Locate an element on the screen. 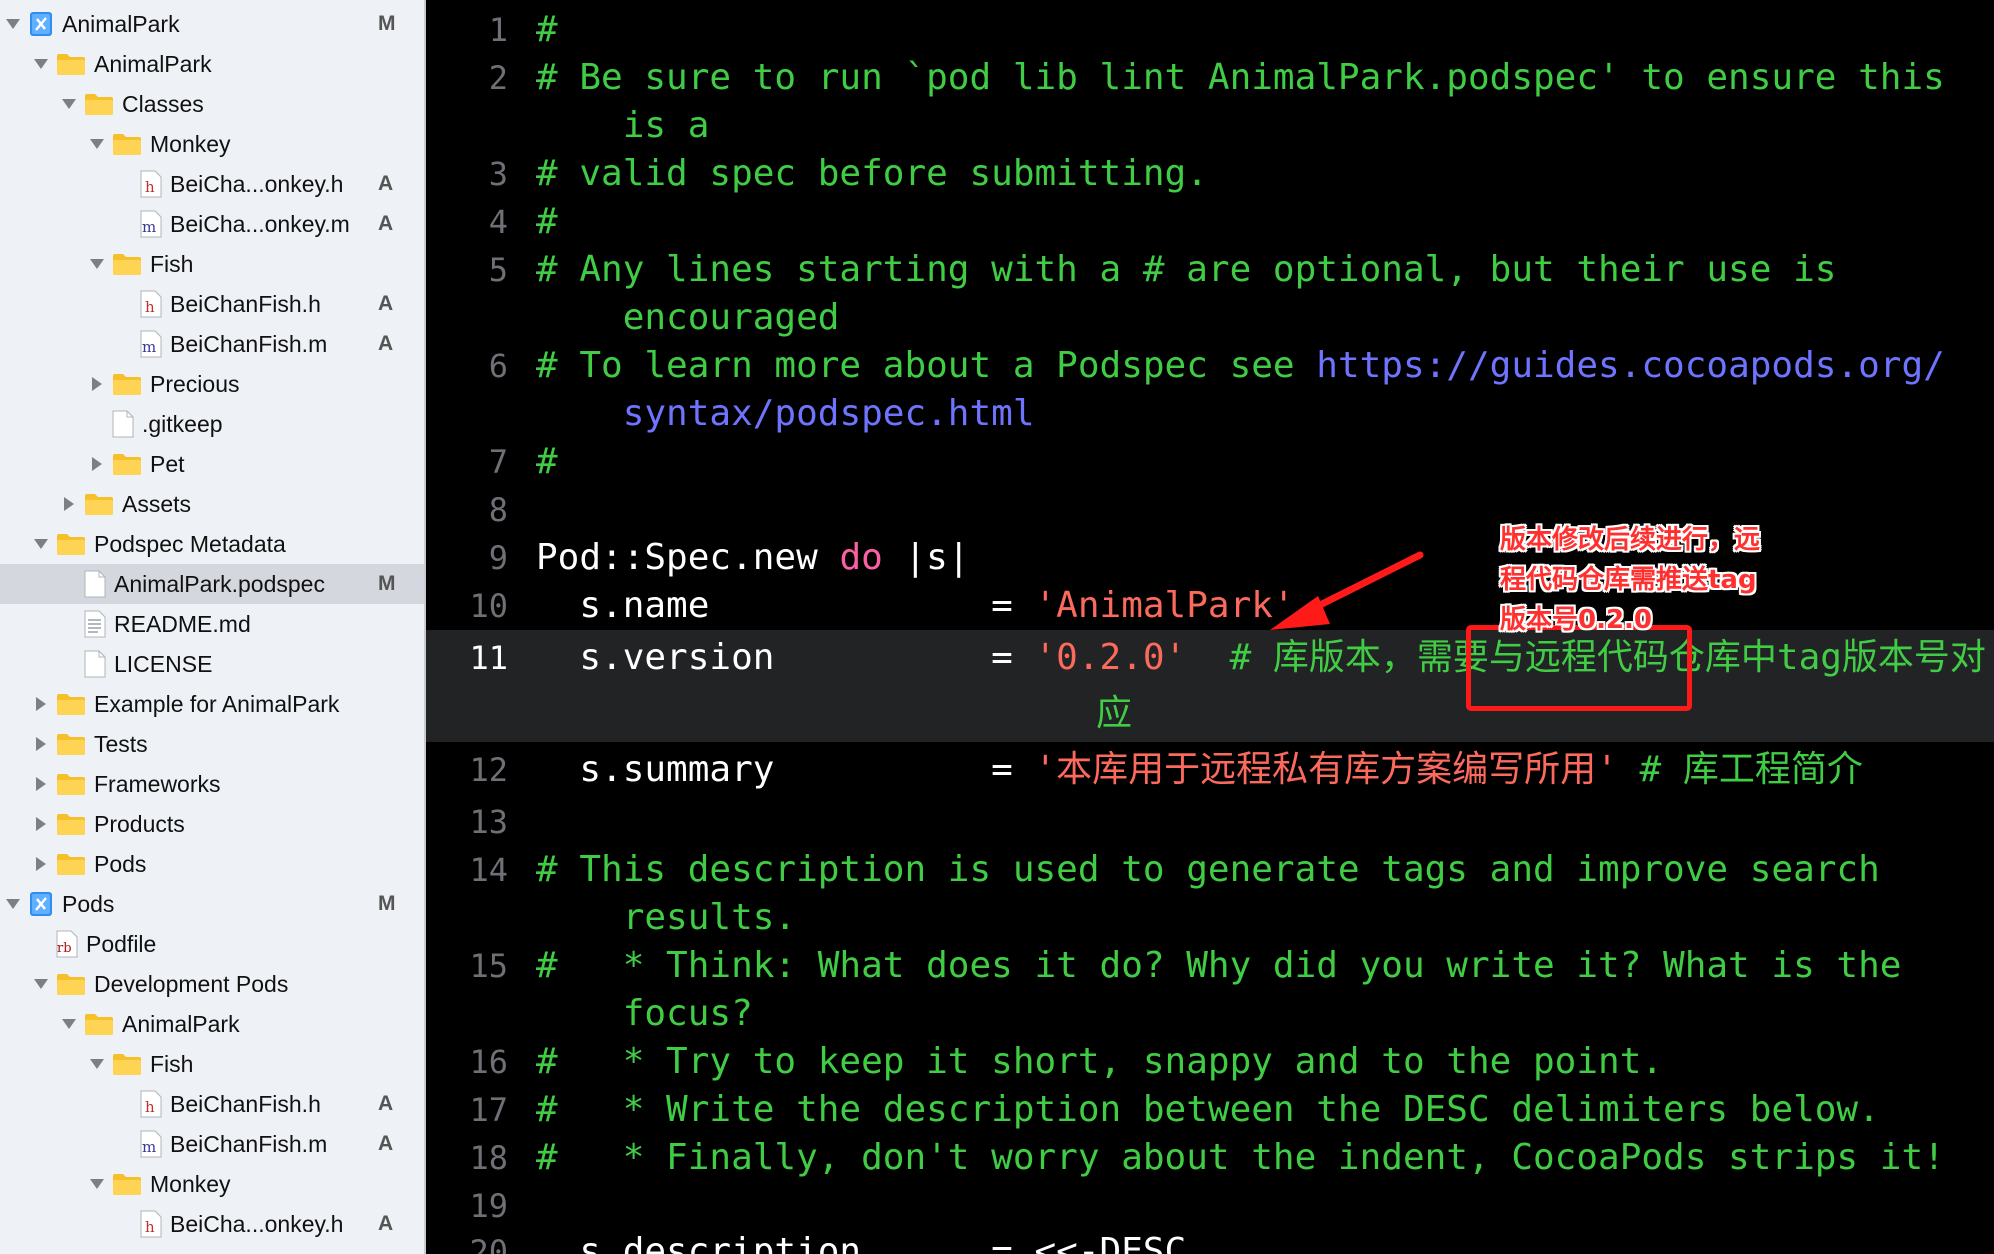  line-number: 2 is located at coordinates (498, 78).